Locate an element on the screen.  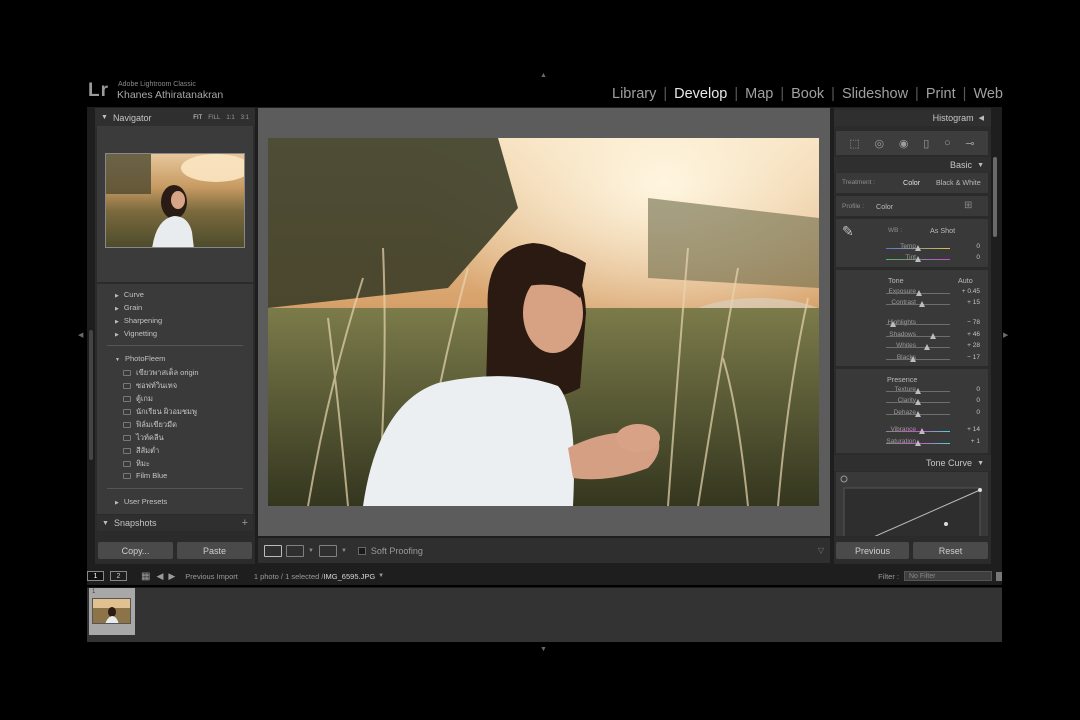
preset-folder-photofleem: ▼ PhotoFleem is located at coordinates (140, 358).